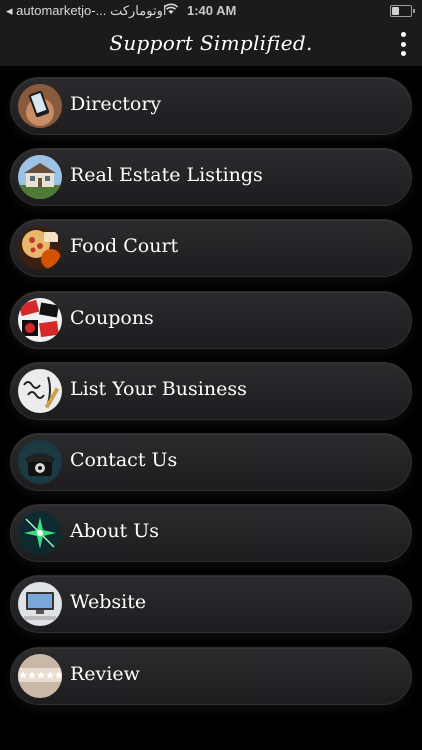 This screenshot has width=422, height=750. I want to click on menu-item-review: Review, so click(211, 675).